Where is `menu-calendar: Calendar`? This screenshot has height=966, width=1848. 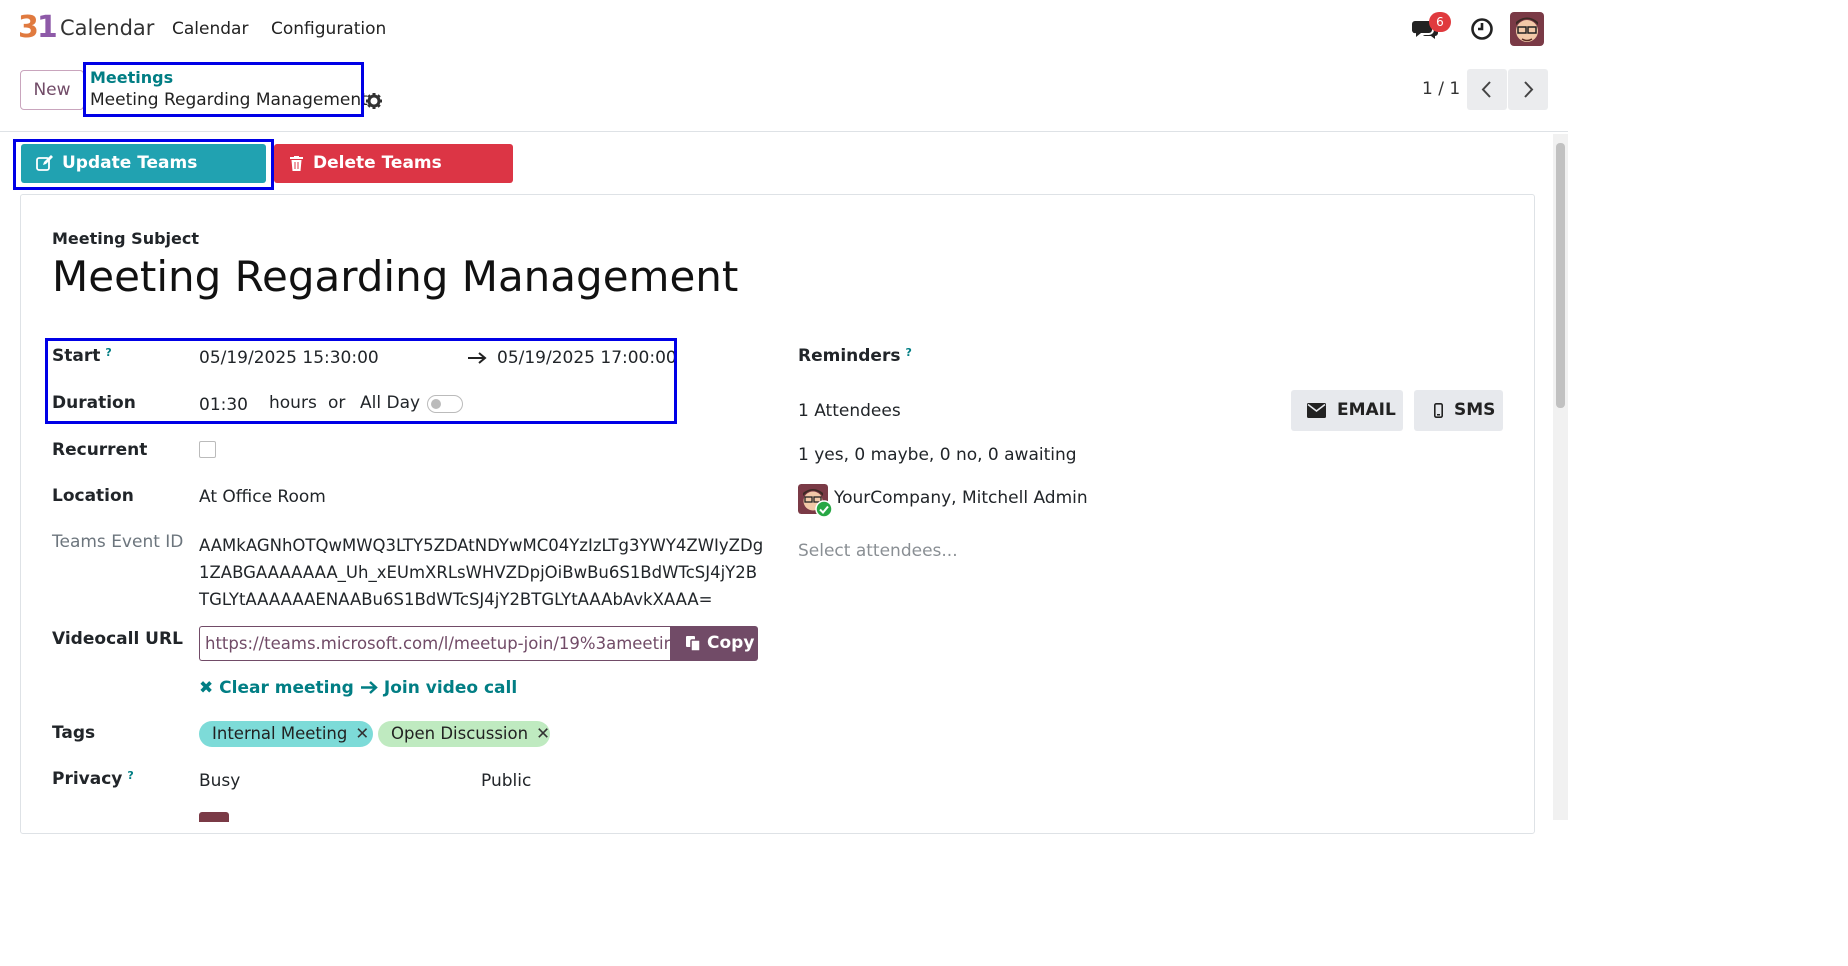
menu-calendar: Calendar is located at coordinates (210, 29).